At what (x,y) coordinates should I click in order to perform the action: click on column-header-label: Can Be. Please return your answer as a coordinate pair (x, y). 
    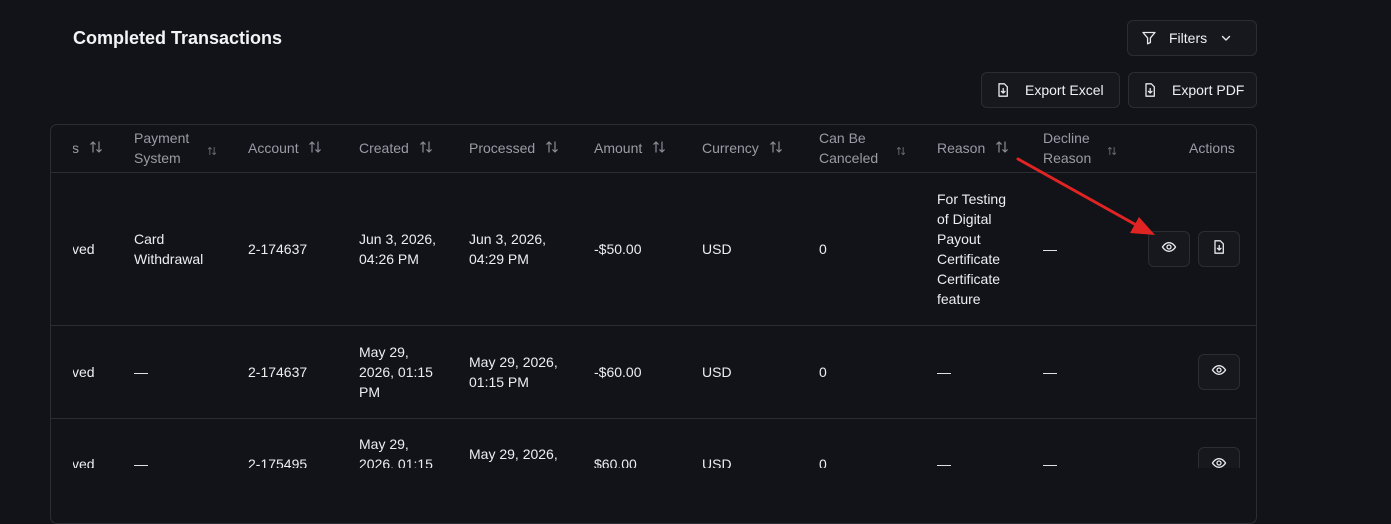
    Looking at the image, I should click on (842, 138).